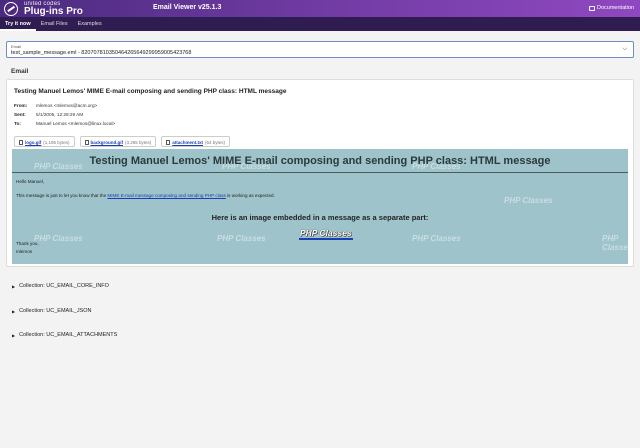 The width and height of the screenshot is (640, 448). What do you see at coordinates (55, 311) in the screenshot?
I see `collection-label: Collection: UC_EMAIL_JSON` at bounding box center [55, 311].